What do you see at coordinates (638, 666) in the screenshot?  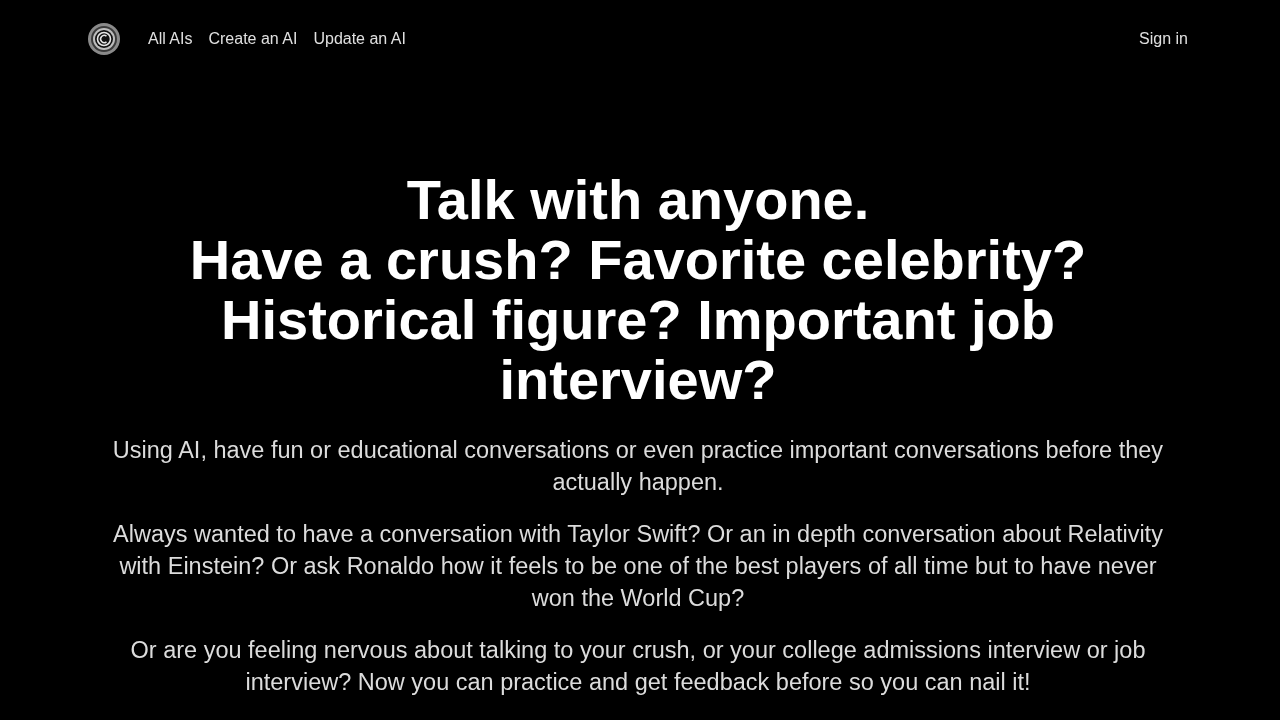 I see `hero-paragraph: Or are you feeling nervous about talking to your crush, or your college admissions interview or job interview? Now you can practice and get feedback before so you can nail it!` at bounding box center [638, 666].